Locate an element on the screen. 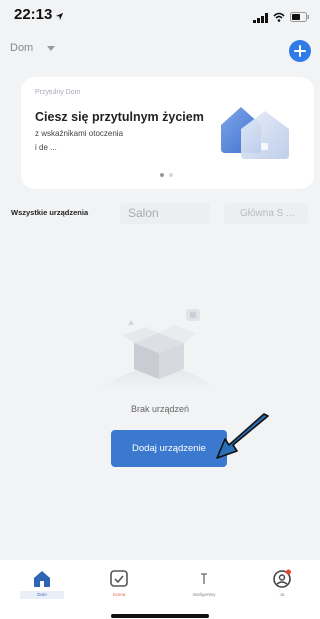  nav-item-scena: Scena is located at coordinates (119, 586).